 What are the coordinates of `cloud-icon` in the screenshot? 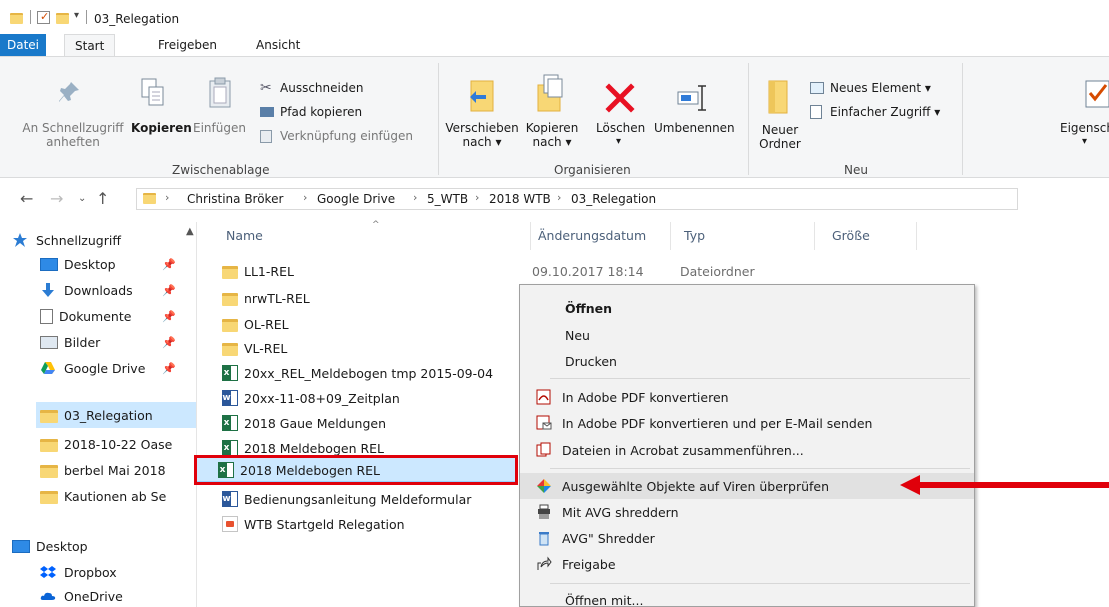 It's located at (49, 596).